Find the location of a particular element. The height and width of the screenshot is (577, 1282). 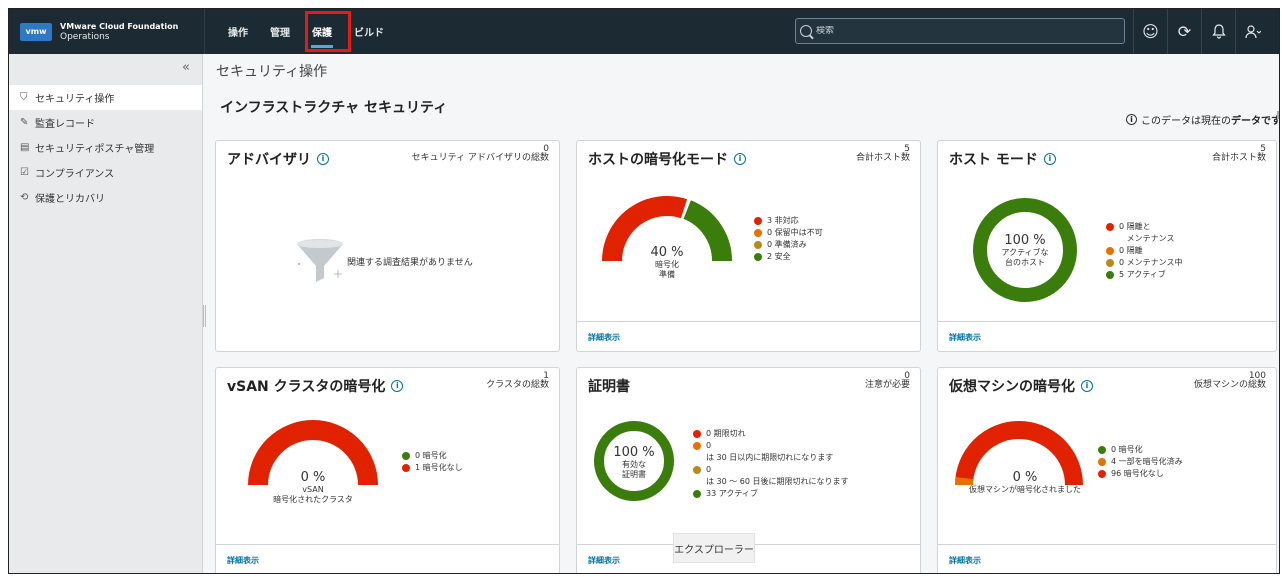

legend-item: 33 アクティブ is located at coordinates (771, 494).